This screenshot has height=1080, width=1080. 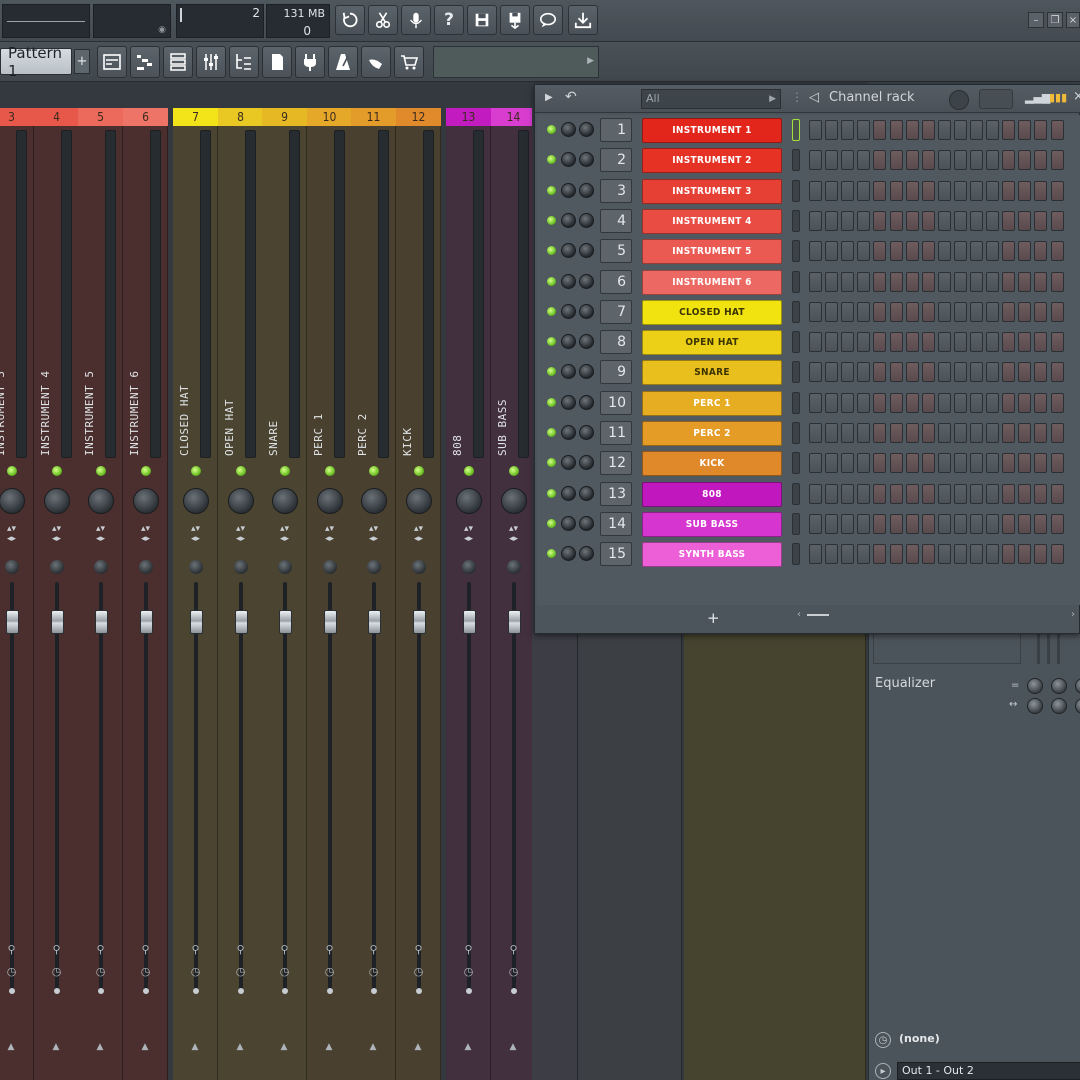 I want to click on plugin-button, so click(x=310, y=62).